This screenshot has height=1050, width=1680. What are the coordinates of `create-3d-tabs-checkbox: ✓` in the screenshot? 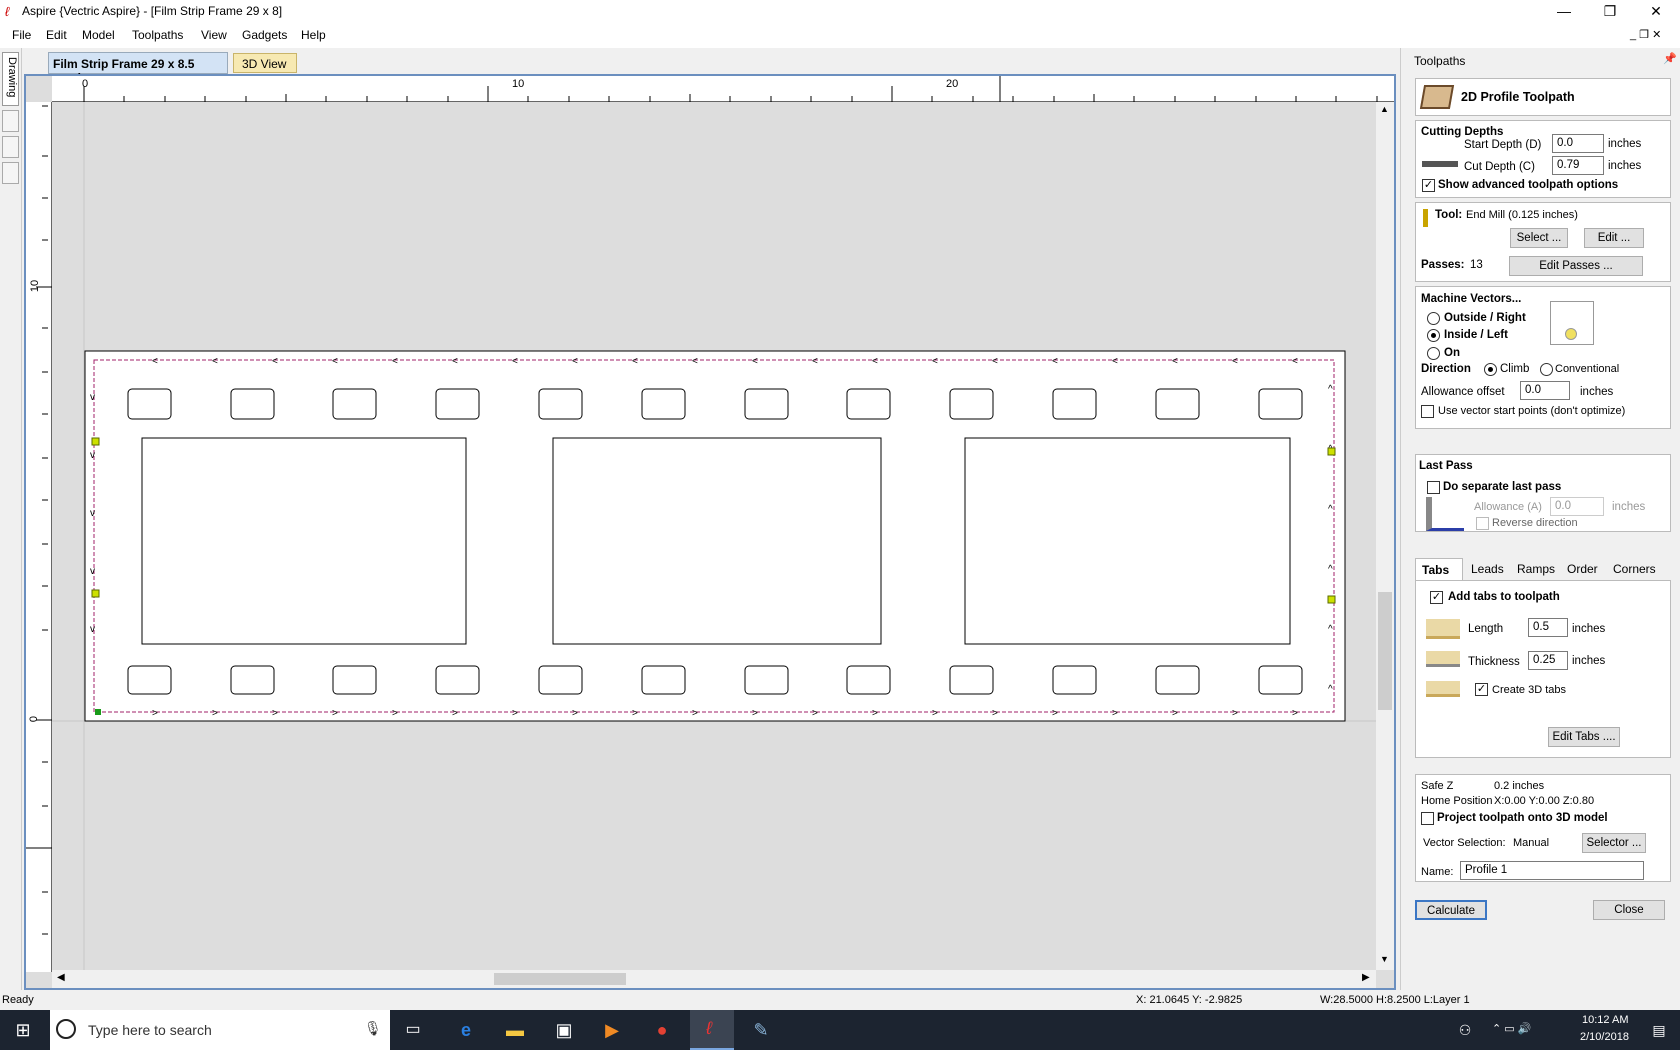 It's located at (1481, 689).